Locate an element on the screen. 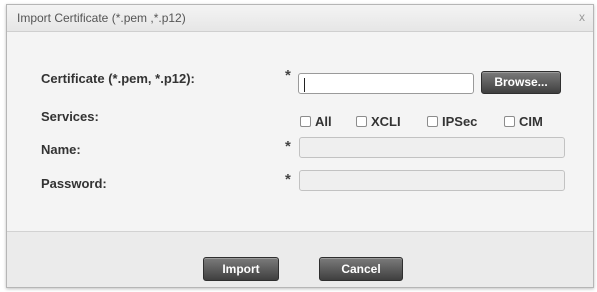 Image resolution: width=597 pixels, height=292 pixels. password-required-mark: * is located at coordinates (288, 179).